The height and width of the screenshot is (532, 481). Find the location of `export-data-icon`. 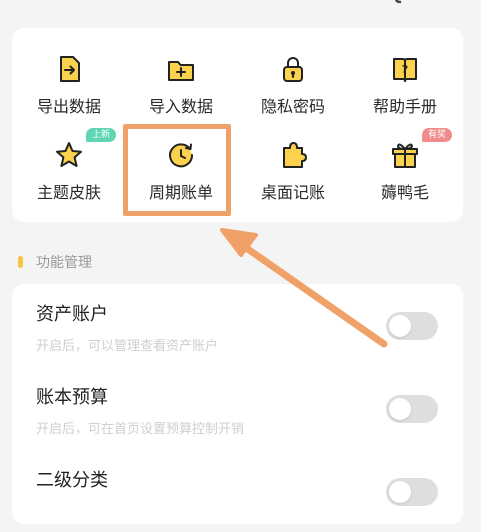

export-data-icon is located at coordinates (70, 69).